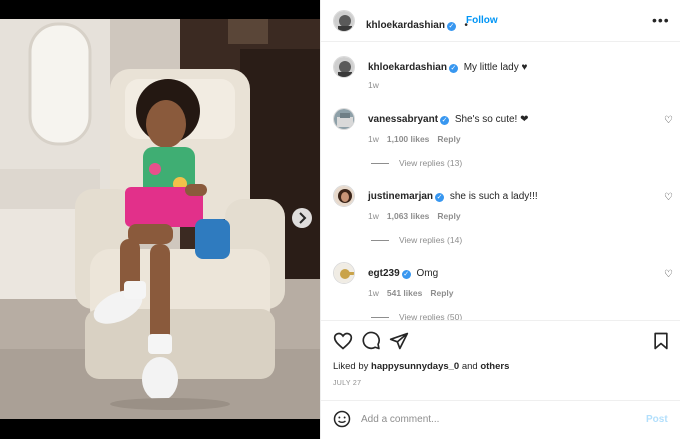 This screenshot has height=439, width=680. What do you see at coordinates (373, 85) in the screenshot?
I see `caption-time: 1w` at bounding box center [373, 85].